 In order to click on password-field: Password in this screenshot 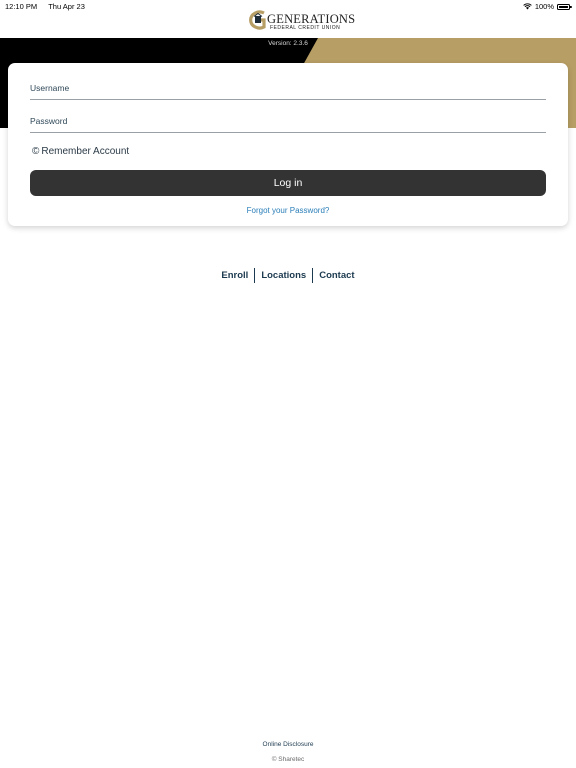, I will do `click(288, 114)`.